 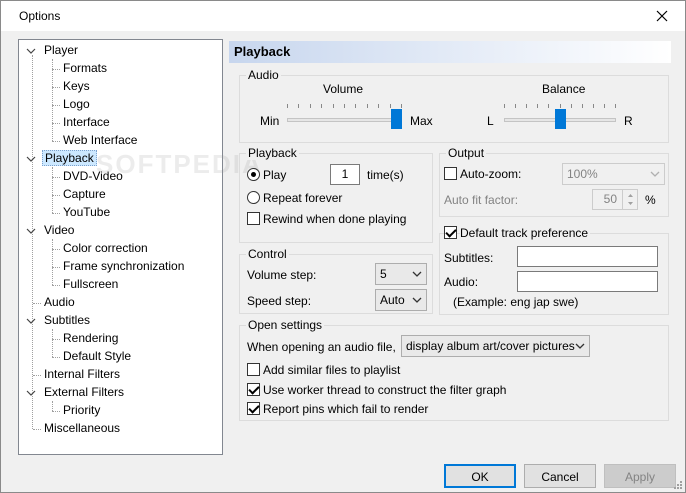 I want to click on tree-item-label: Frame synchronization, so click(x=124, y=266).